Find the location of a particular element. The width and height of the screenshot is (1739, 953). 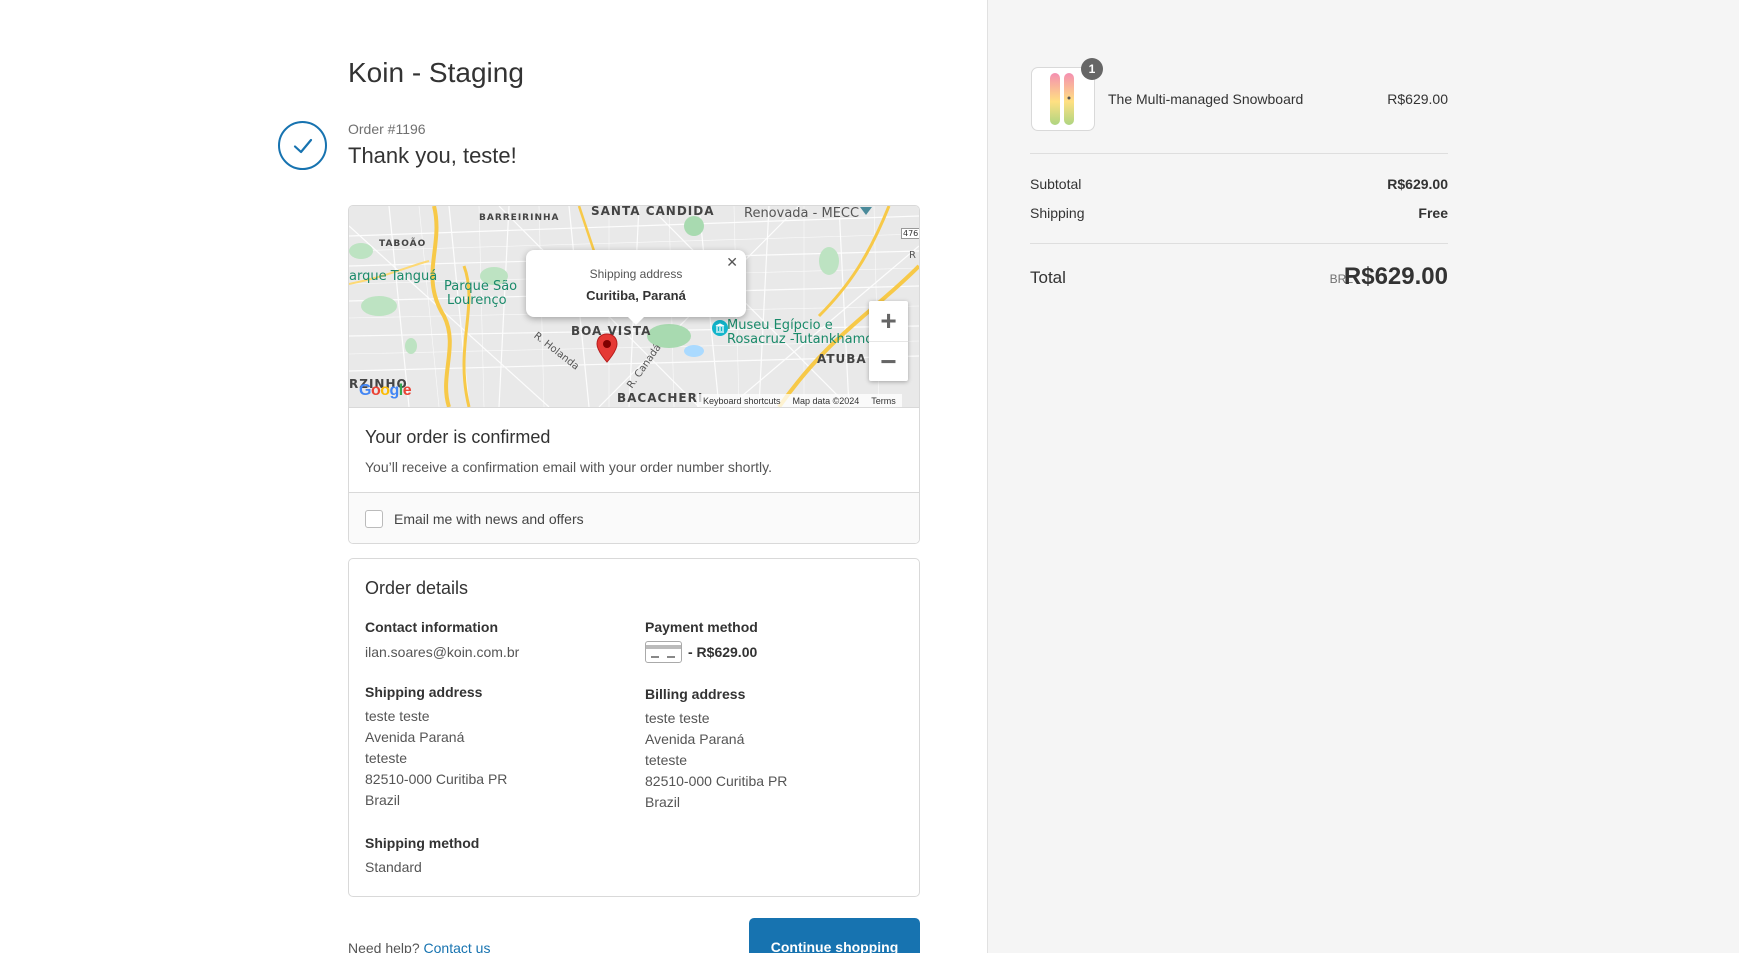

map-zoom-controls: + − is located at coordinates (888, 341).